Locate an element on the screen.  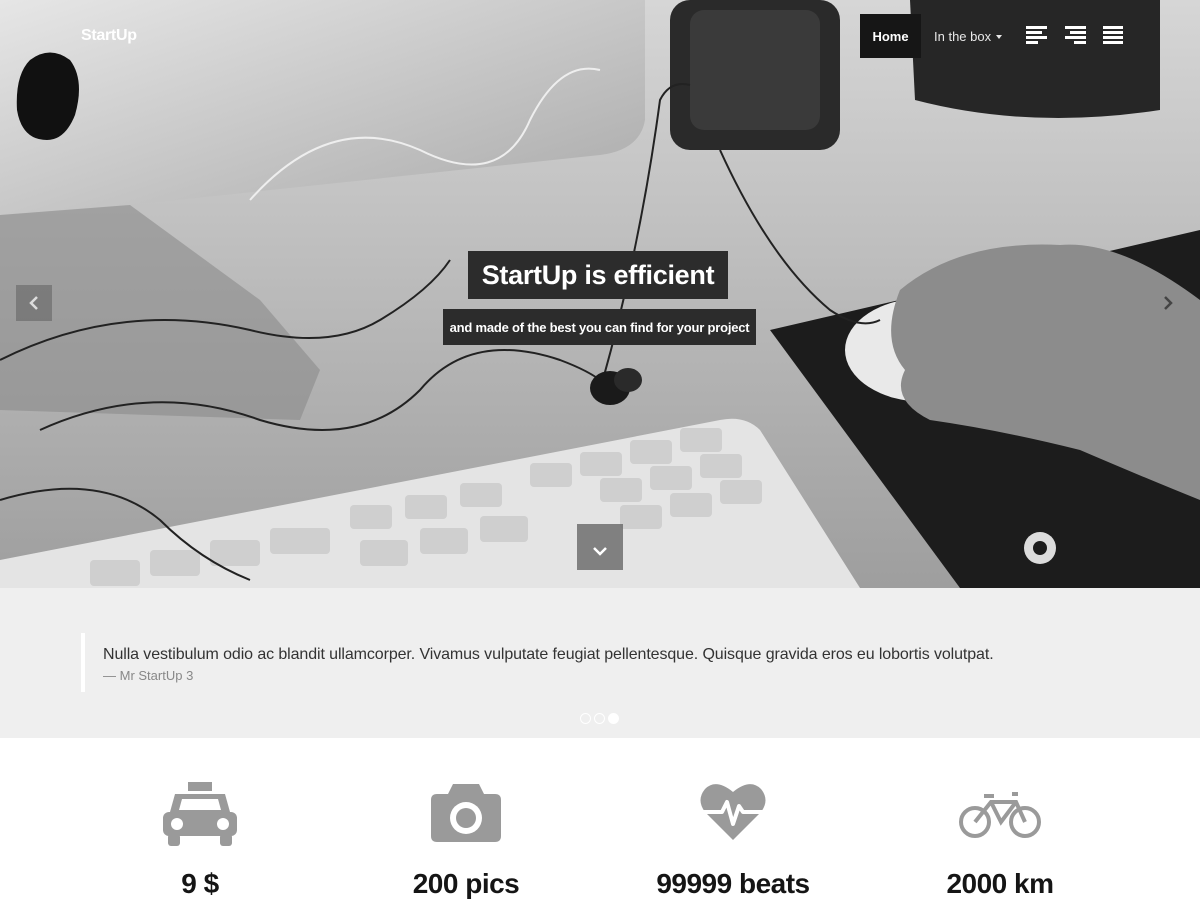
heartbeat-icon is located at coordinates (733, 812).